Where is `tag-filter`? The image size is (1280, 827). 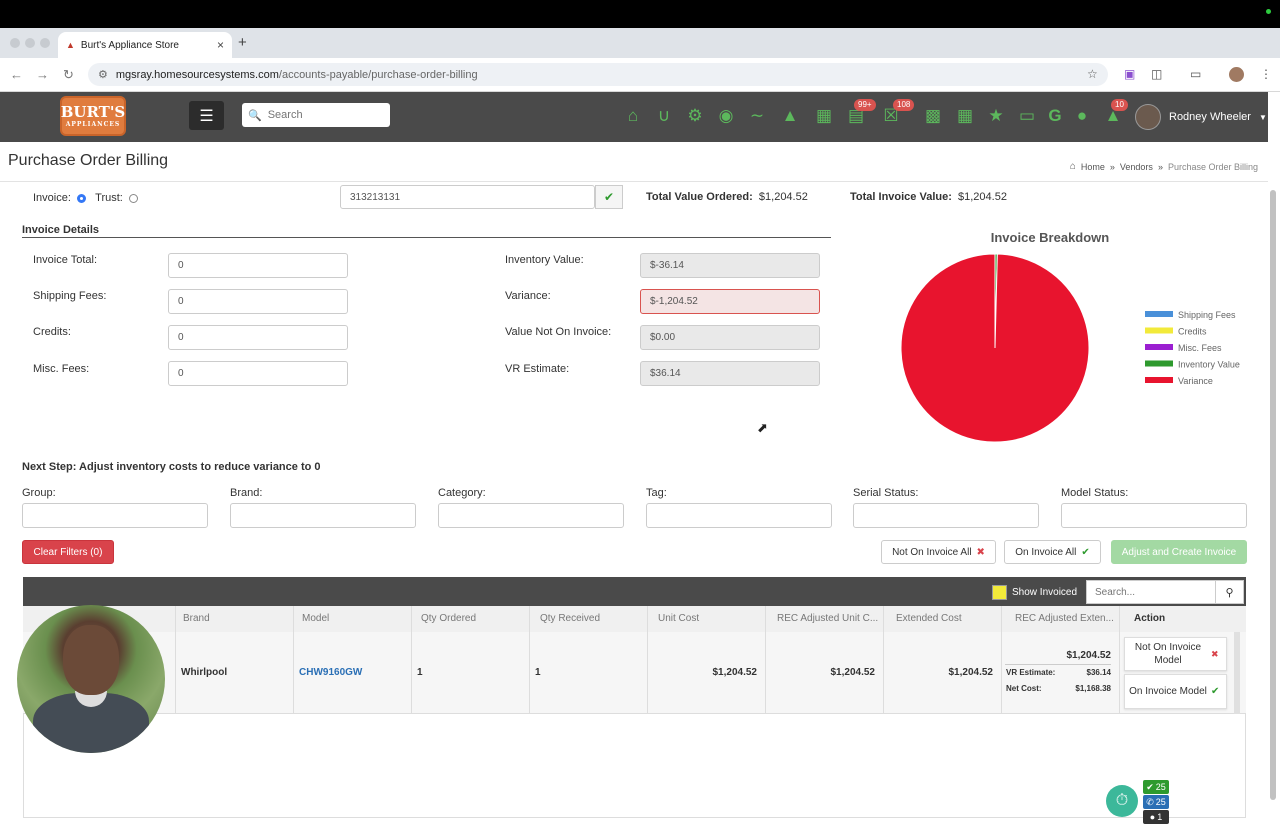 tag-filter is located at coordinates (739, 515).